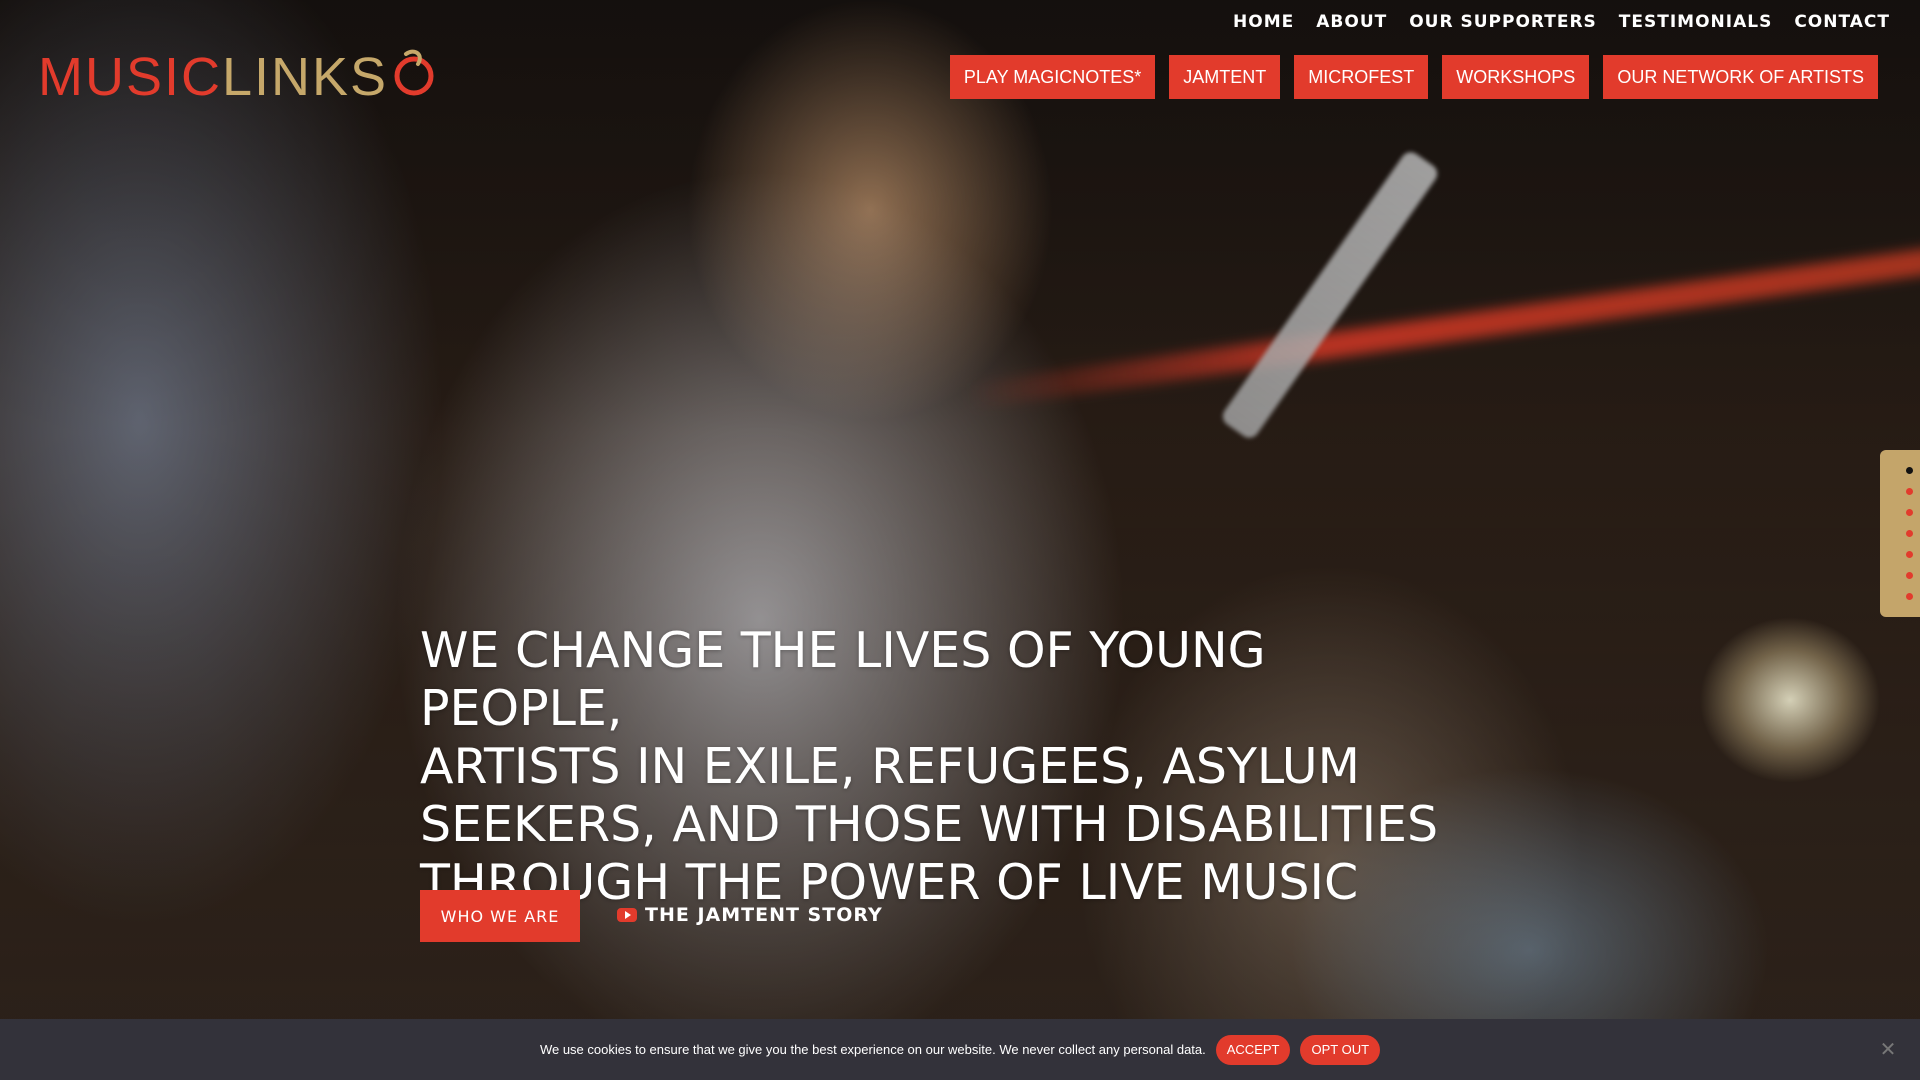  Describe the element at coordinates (1225, 77) in the screenshot. I see `nav-jamtent-button: JAMTENT` at that location.